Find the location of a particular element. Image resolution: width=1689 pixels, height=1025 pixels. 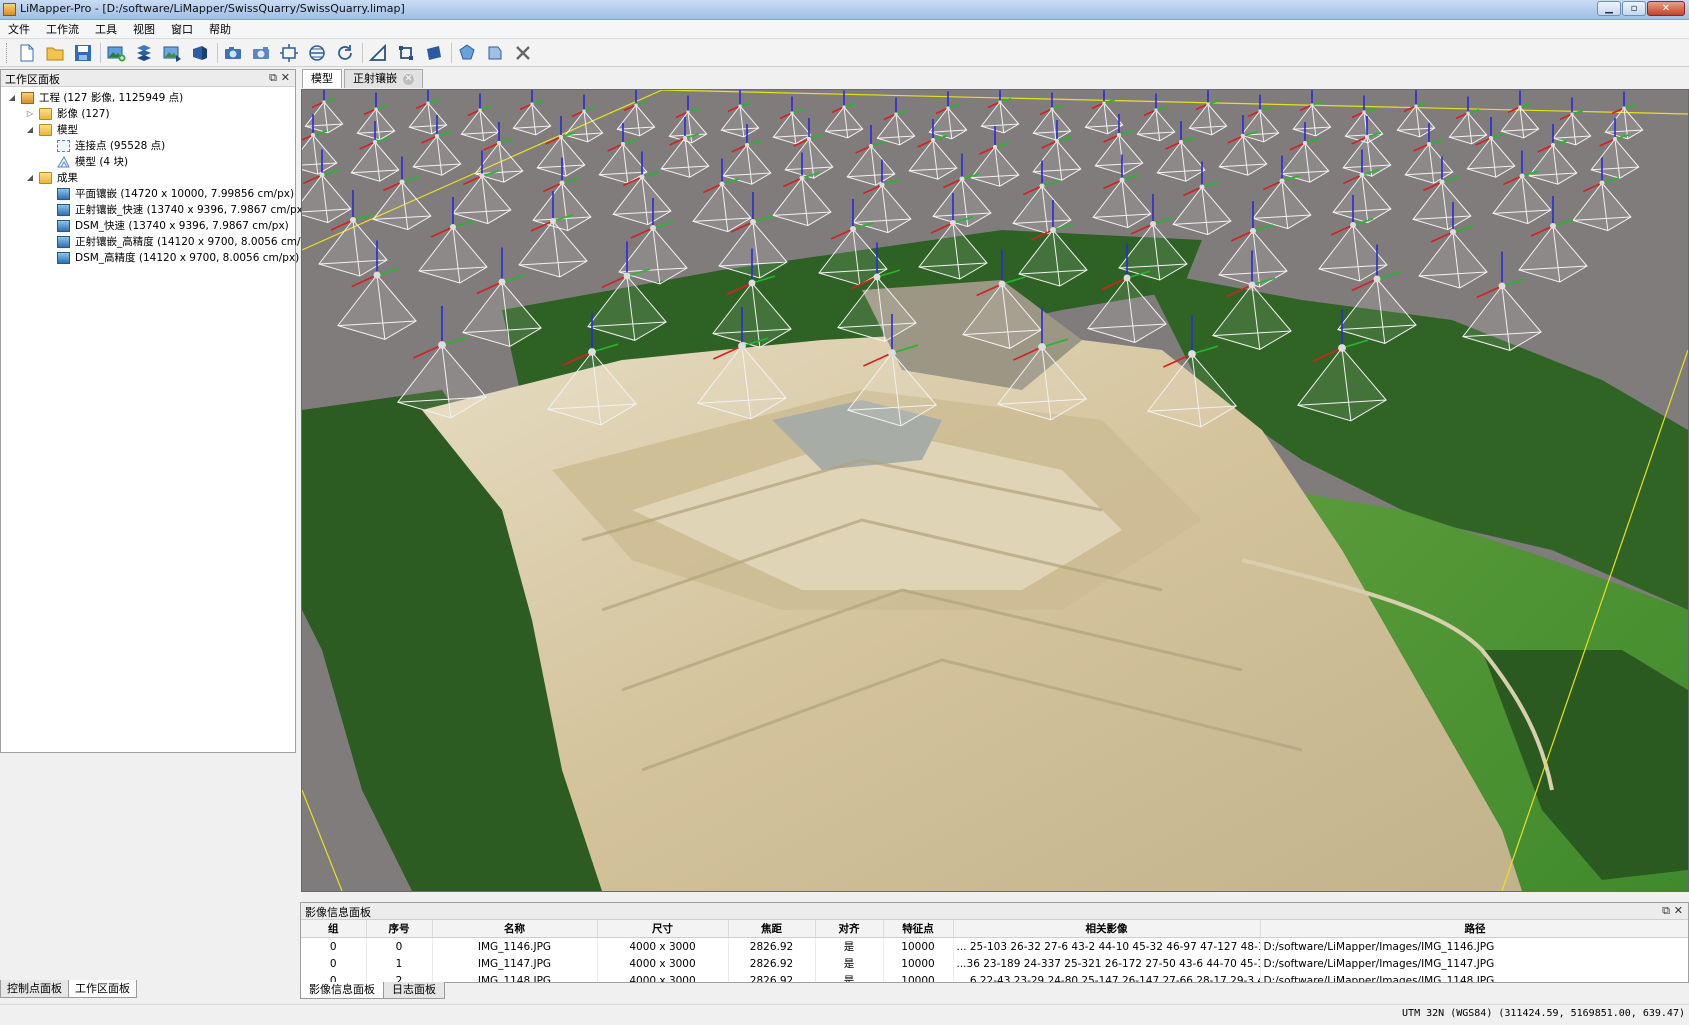

new-file-icon is located at coordinates (27, 53).